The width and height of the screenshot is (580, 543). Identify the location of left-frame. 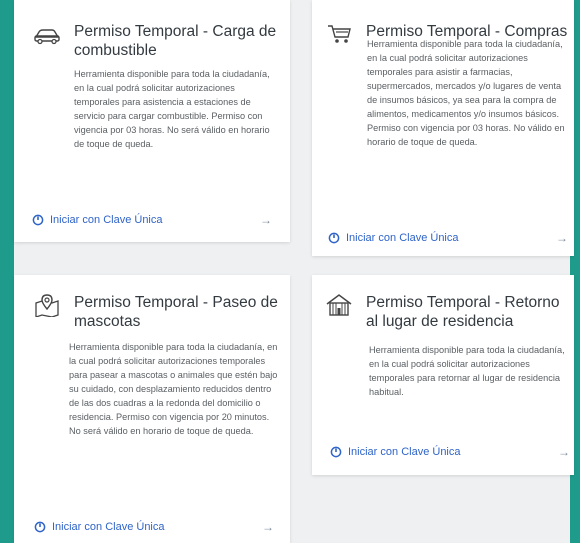
(7, 271).